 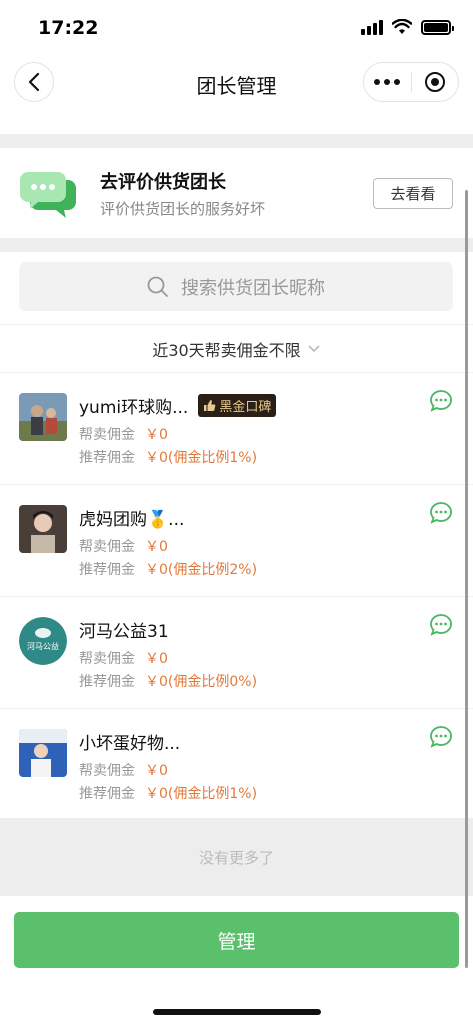 I want to click on commission-filter: 近30天帮卖佣金不限, so click(x=236, y=348).